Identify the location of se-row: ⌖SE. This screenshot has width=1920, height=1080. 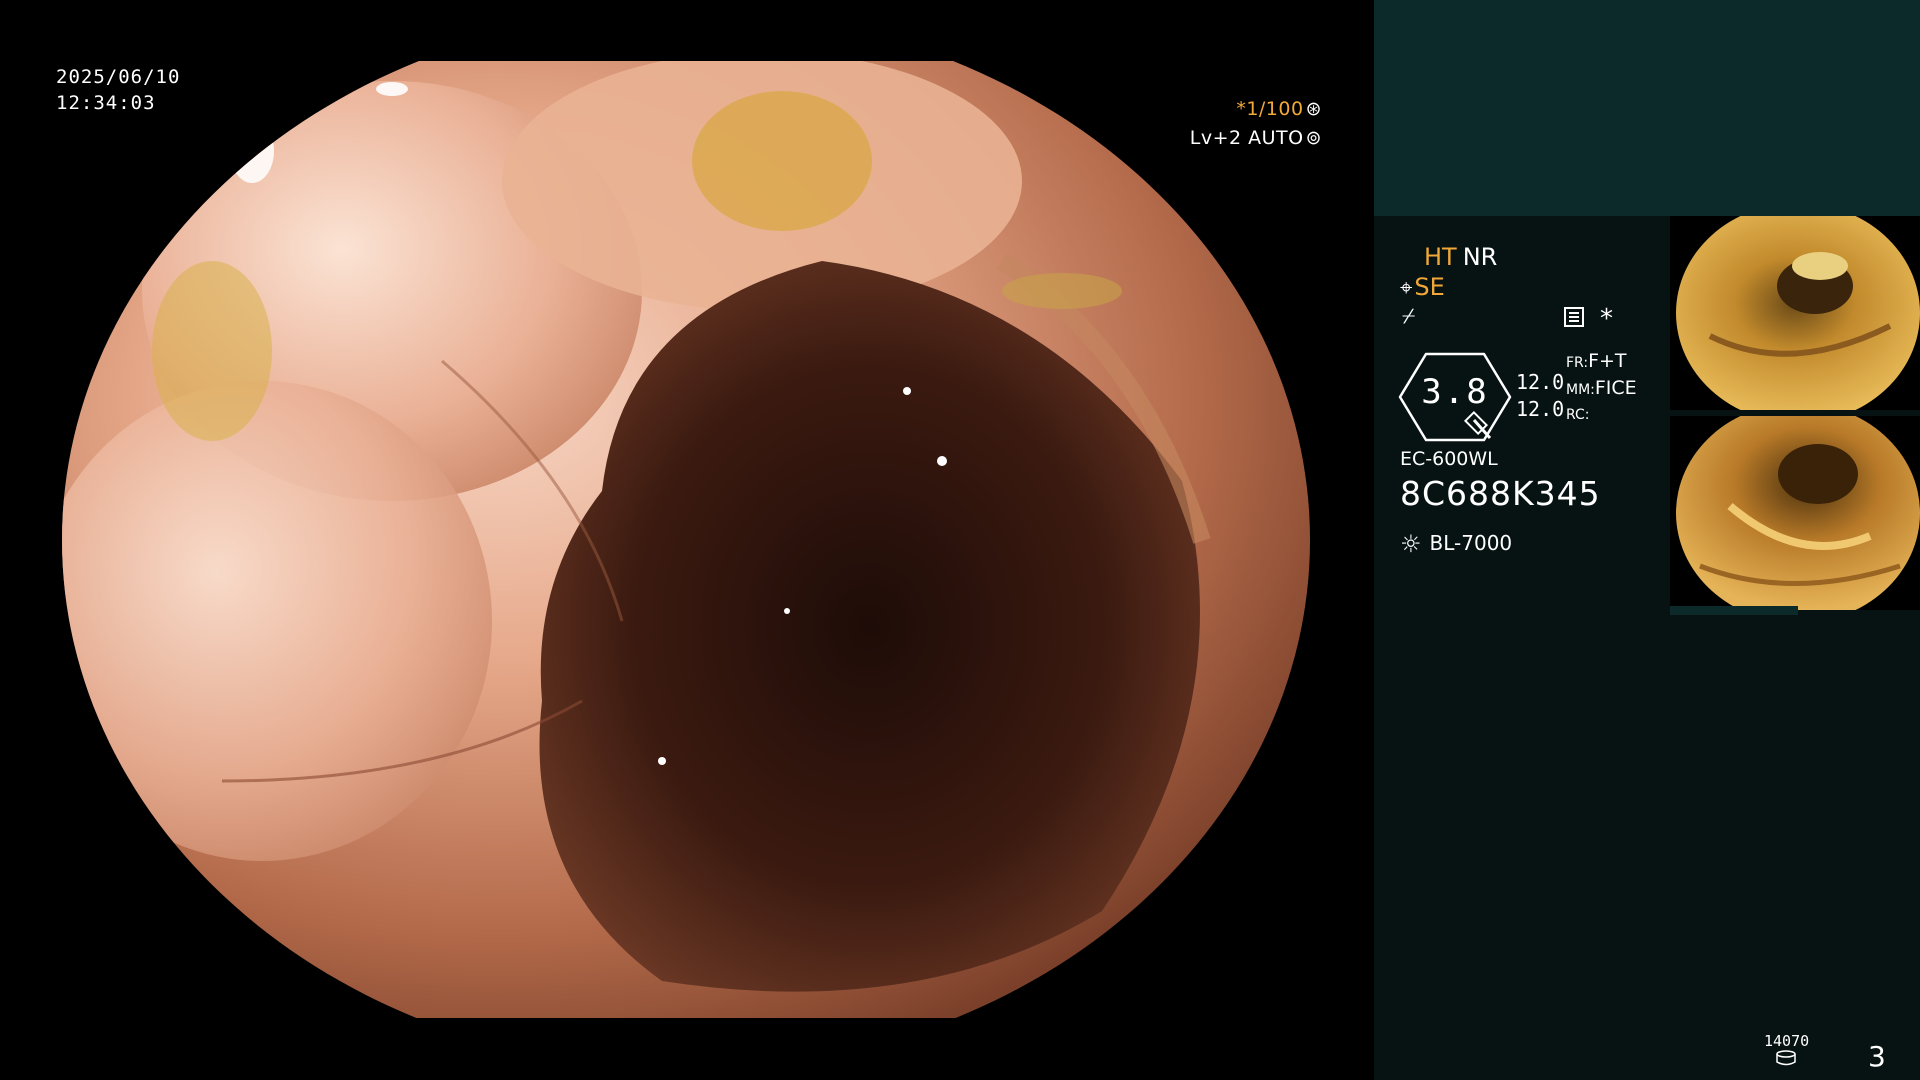
(1422, 287).